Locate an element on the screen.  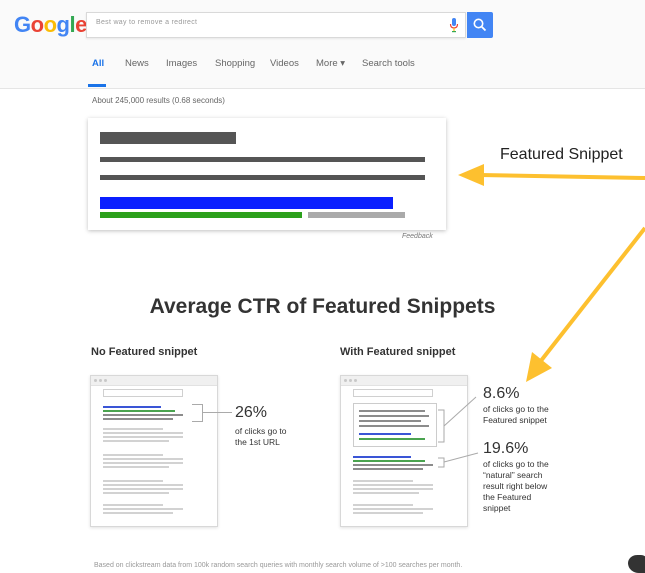
ctr-no-snippet-pct: 26% is located at coordinates (251, 412).